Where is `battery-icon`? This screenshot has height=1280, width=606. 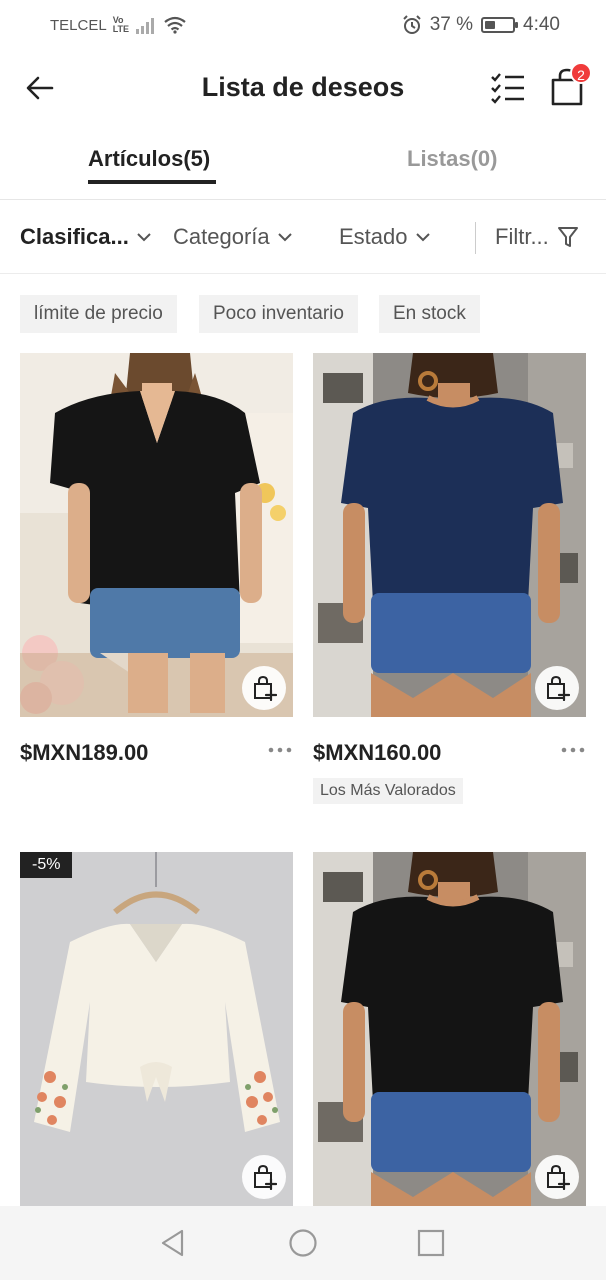 battery-icon is located at coordinates (500, 25).